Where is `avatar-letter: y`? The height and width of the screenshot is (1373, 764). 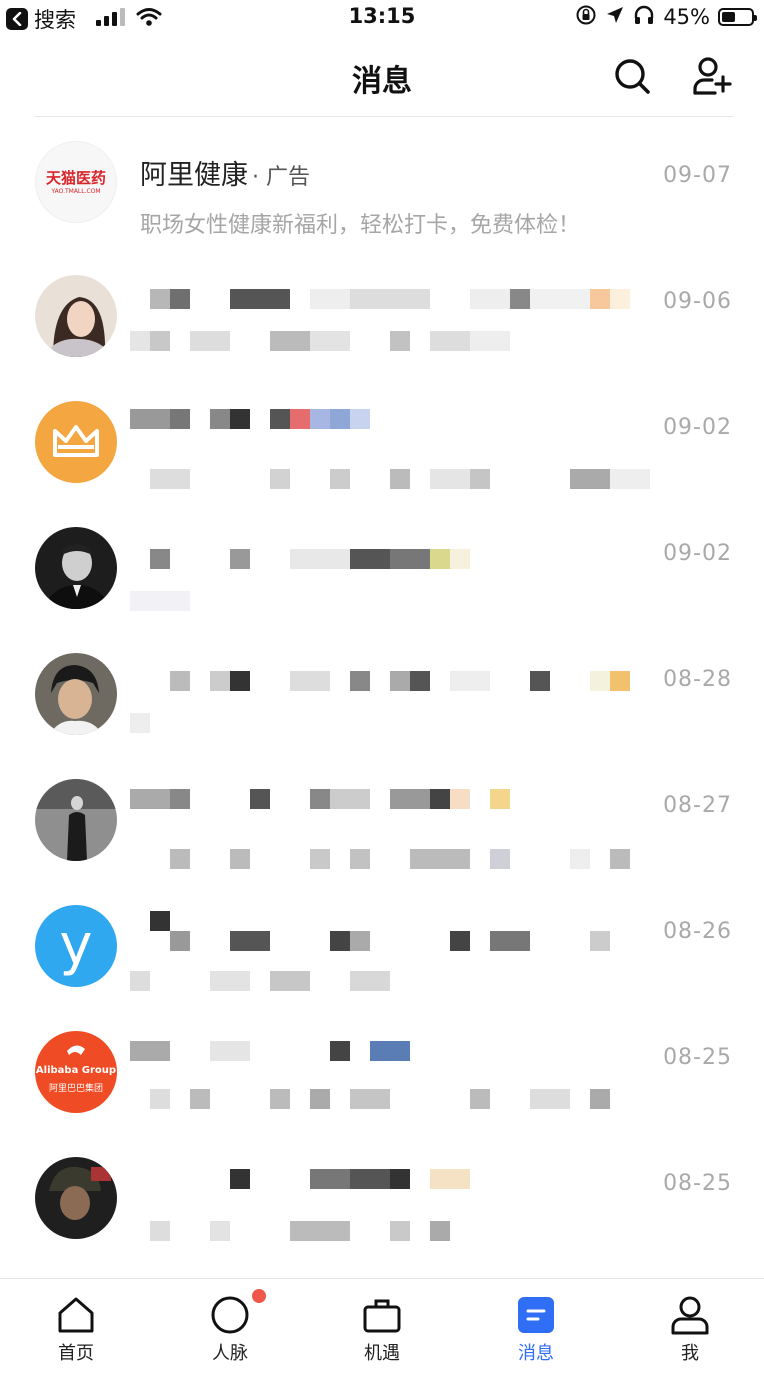 avatar-letter: y is located at coordinates (76, 945).